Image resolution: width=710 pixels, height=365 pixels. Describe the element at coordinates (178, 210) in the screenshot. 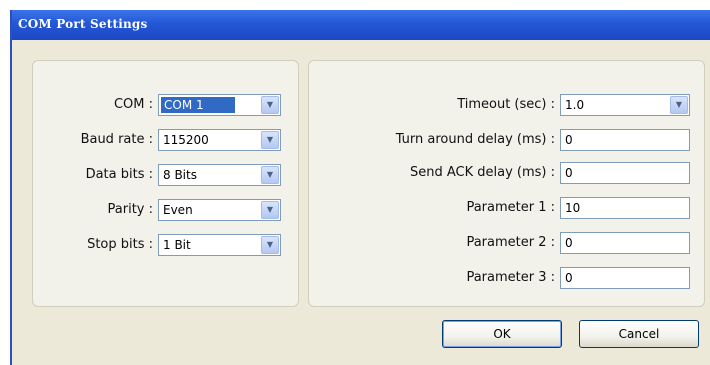

I see `parity-value: Even` at that location.